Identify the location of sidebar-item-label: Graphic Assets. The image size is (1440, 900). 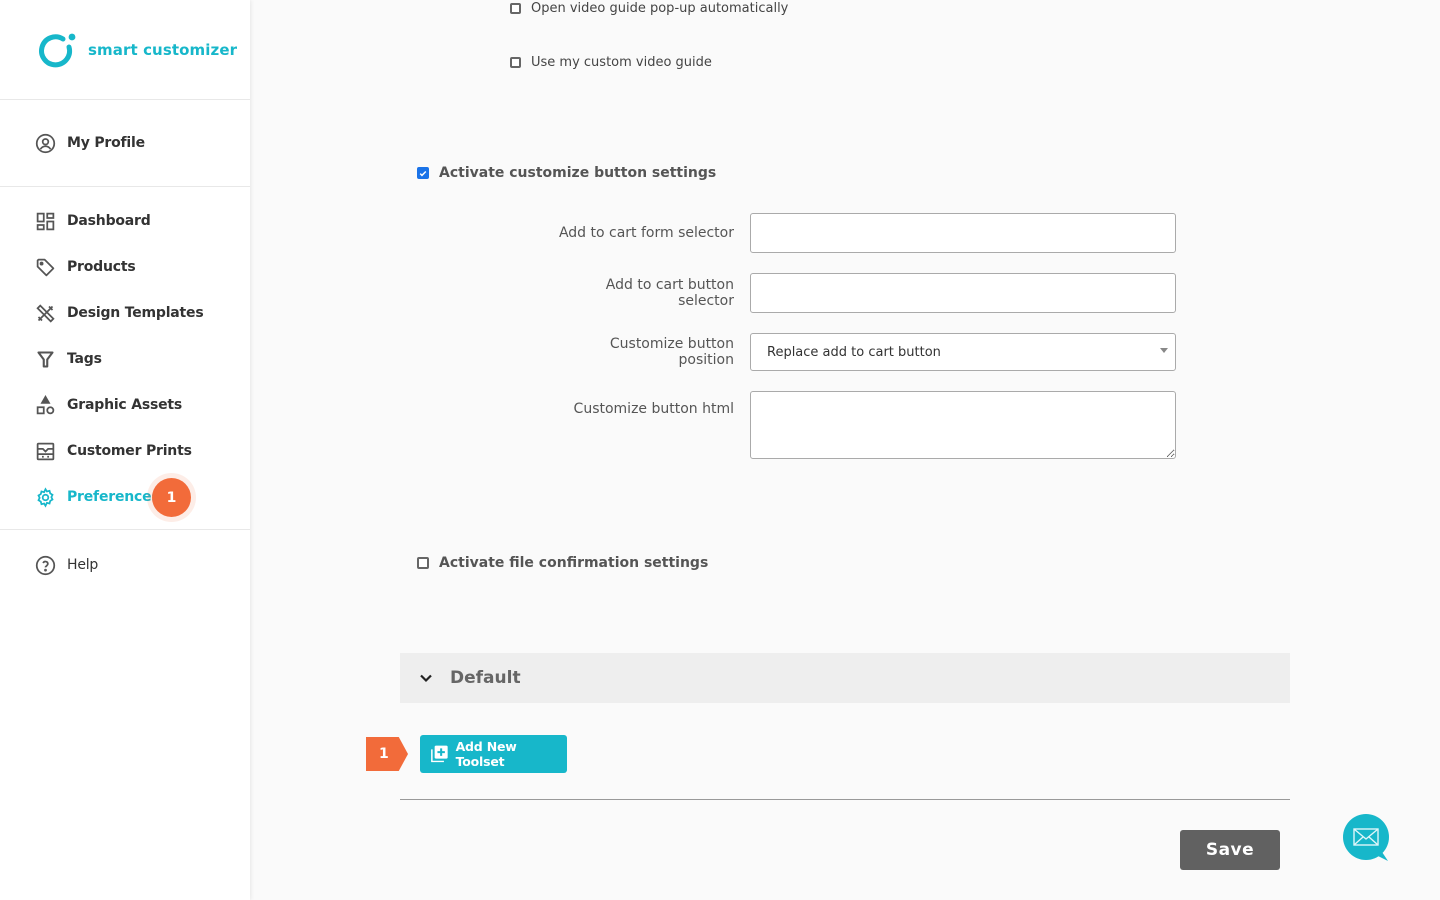
(125, 405).